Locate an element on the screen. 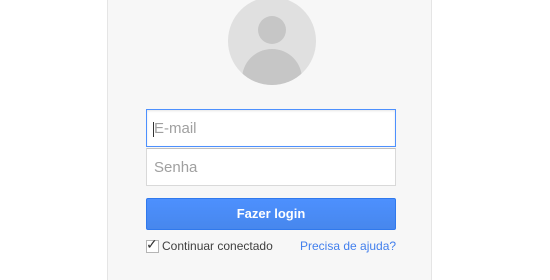 Image resolution: width=550 pixels, height=280 pixels. need-help-link: Precisa de ajuda? is located at coordinates (348, 246).